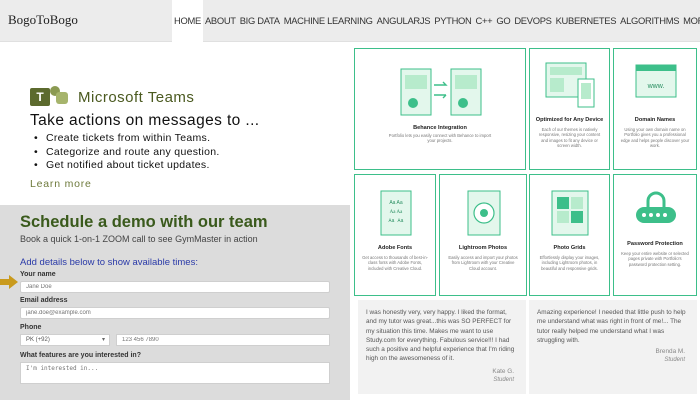 This screenshot has width=700, height=400. What do you see at coordinates (452, 21) in the screenshot?
I see `nav-item-python: PYTHON` at bounding box center [452, 21].